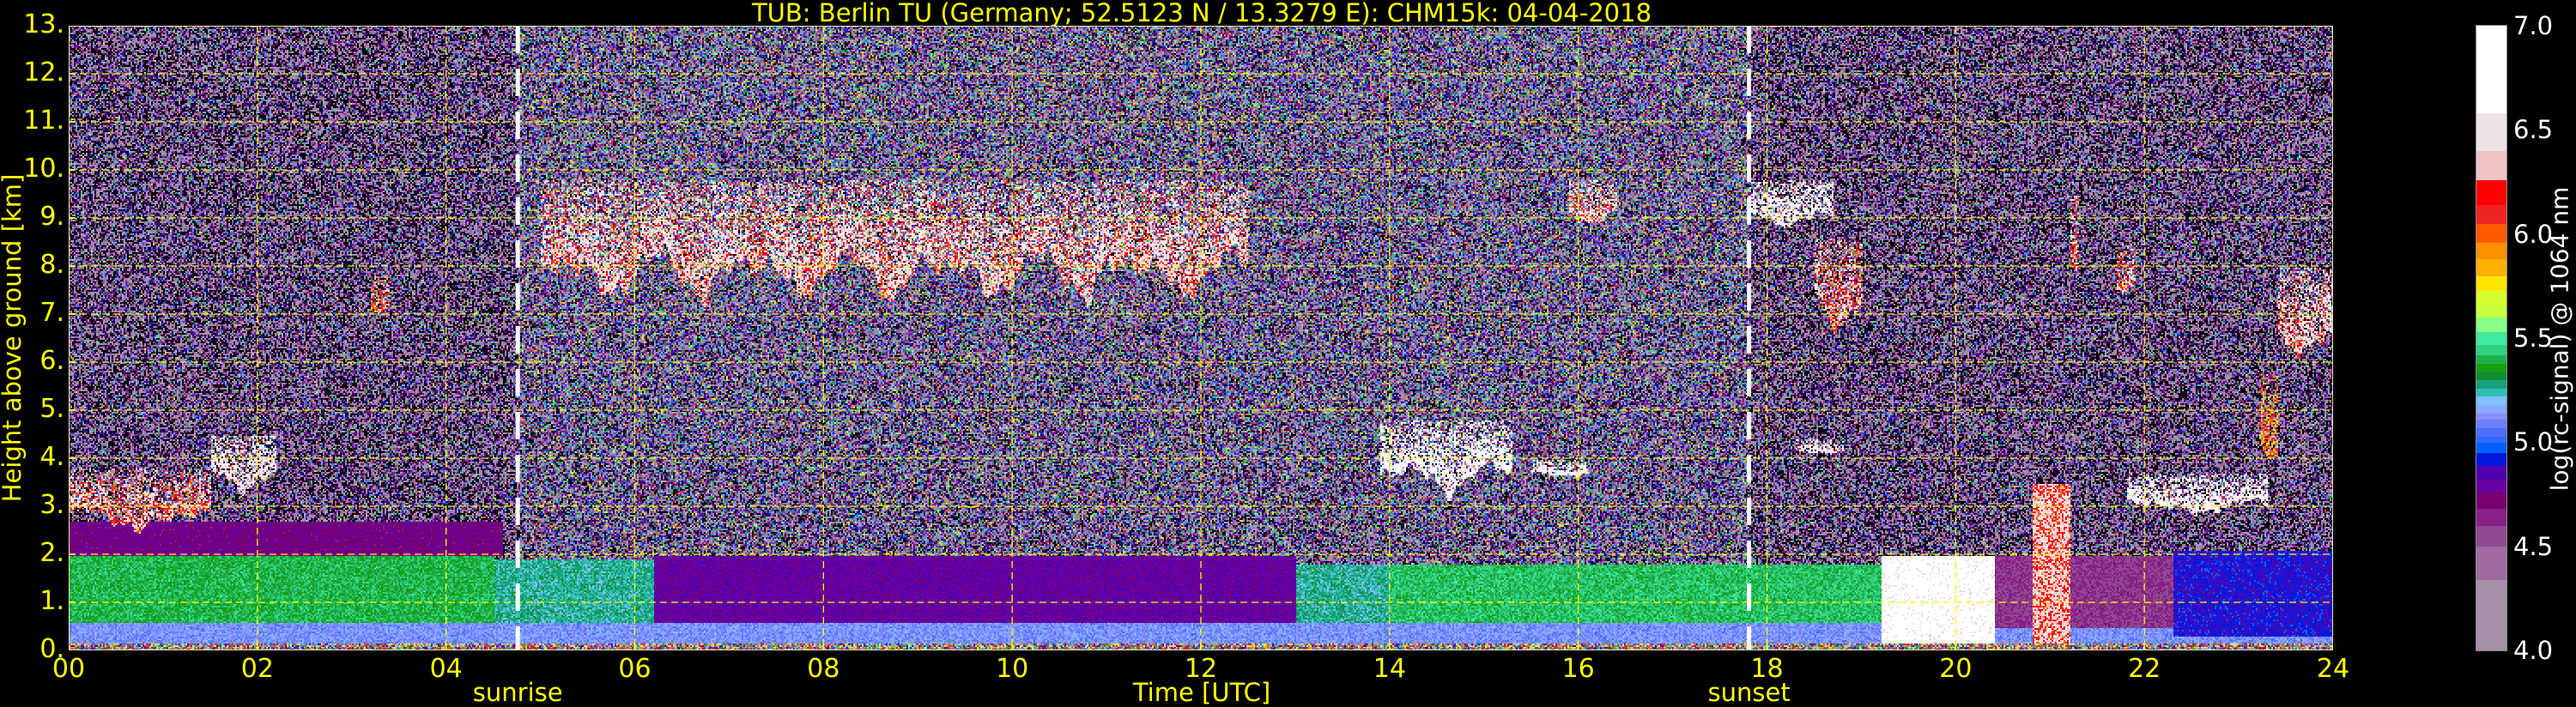 This screenshot has height=707, width=2576. What do you see at coordinates (51, 552) in the screenshot?
I see `y-tick-label: 2.` at bounding box center [51, 552].